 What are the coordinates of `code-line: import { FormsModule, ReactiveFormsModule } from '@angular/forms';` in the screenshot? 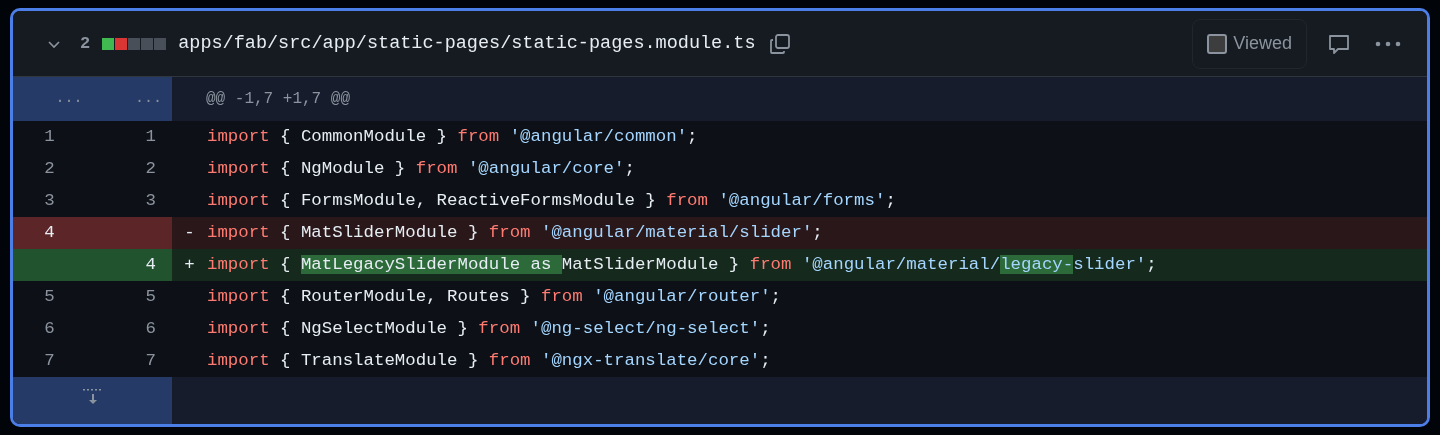 It's located at (551, 200).